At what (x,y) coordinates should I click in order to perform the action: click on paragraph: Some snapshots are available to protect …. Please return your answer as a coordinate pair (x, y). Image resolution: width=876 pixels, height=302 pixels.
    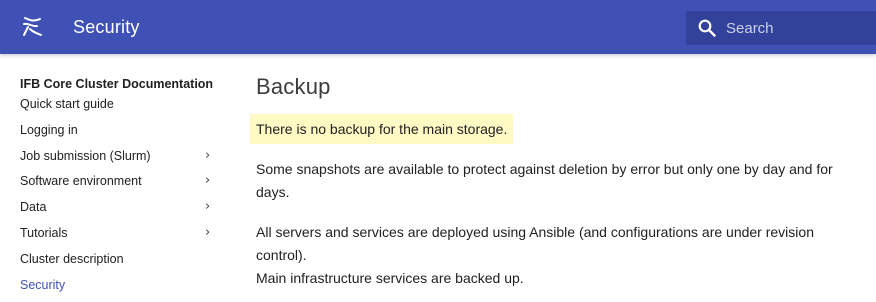
    Looking at the image, I should click on (544, 181).